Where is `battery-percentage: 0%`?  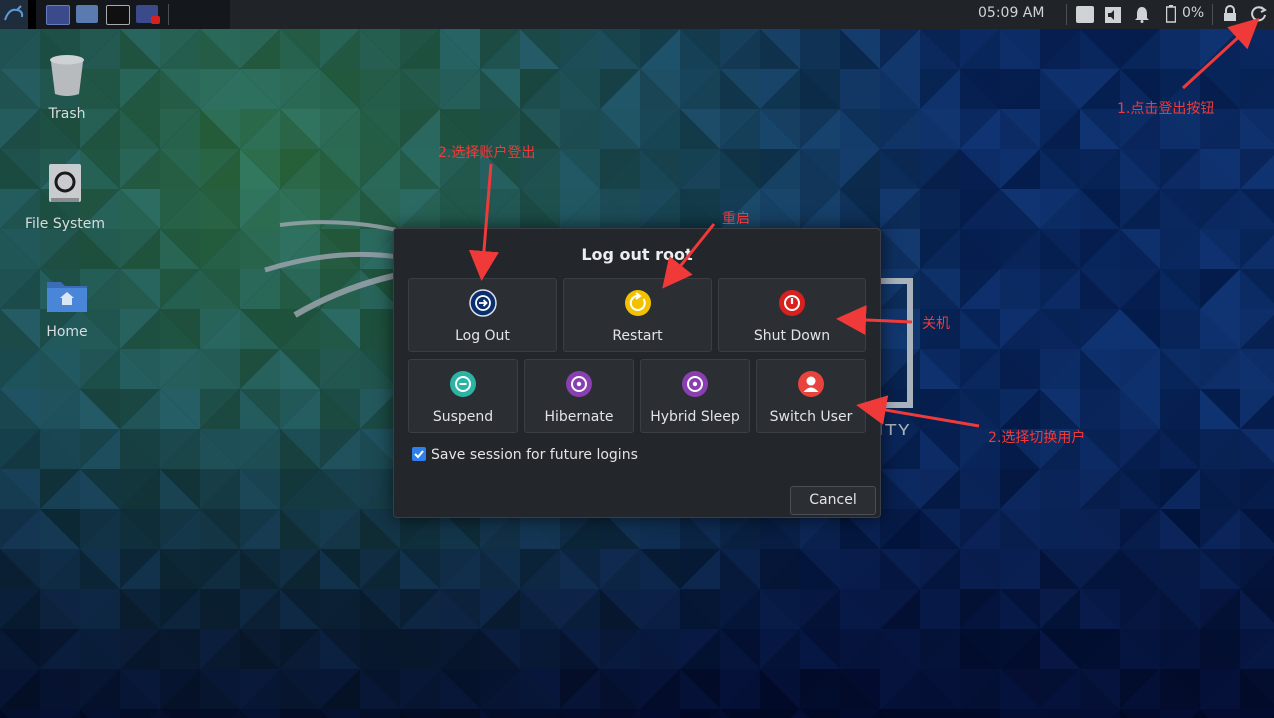 battery-percentage: 0% is located at coordinates (1193, 13).